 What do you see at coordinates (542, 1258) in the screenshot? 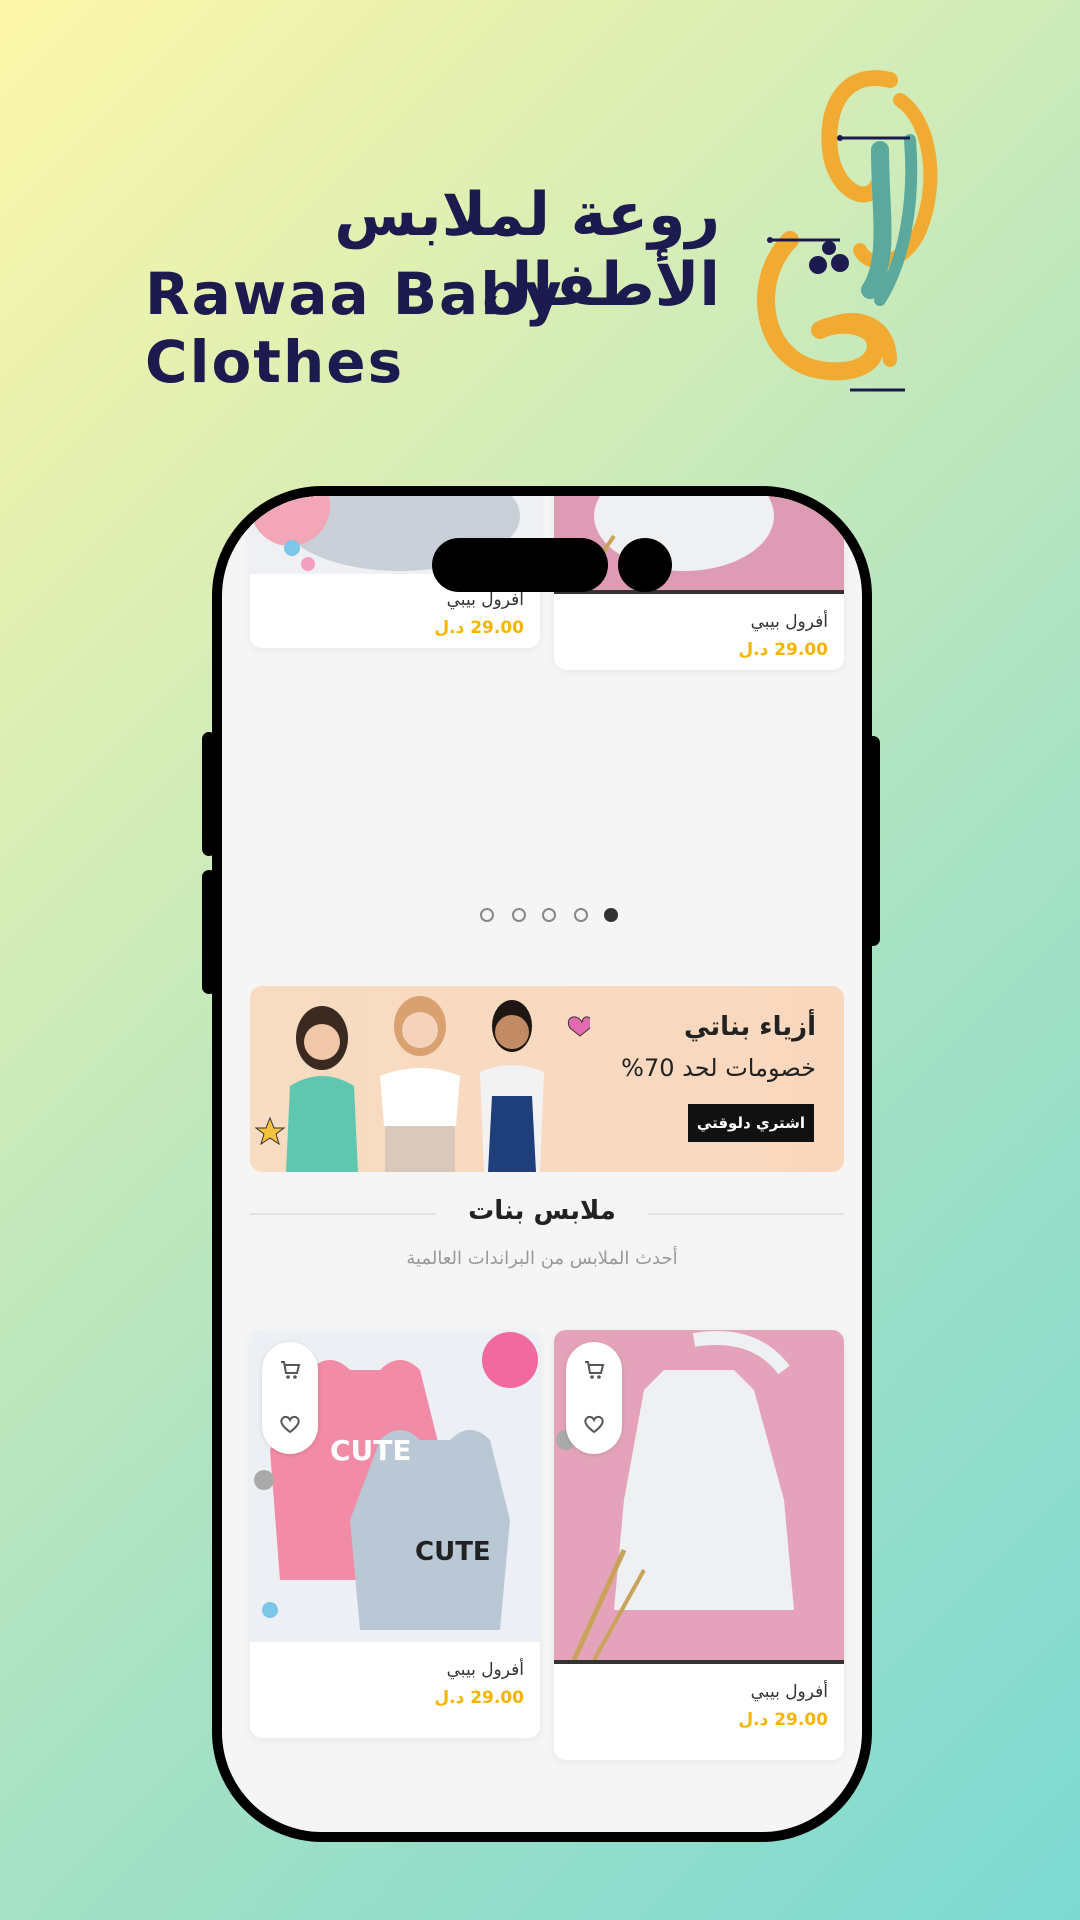
I see `section-subtitle: أحدث الملابس من البراندات العالمية` at bounding box center [542, 1258].